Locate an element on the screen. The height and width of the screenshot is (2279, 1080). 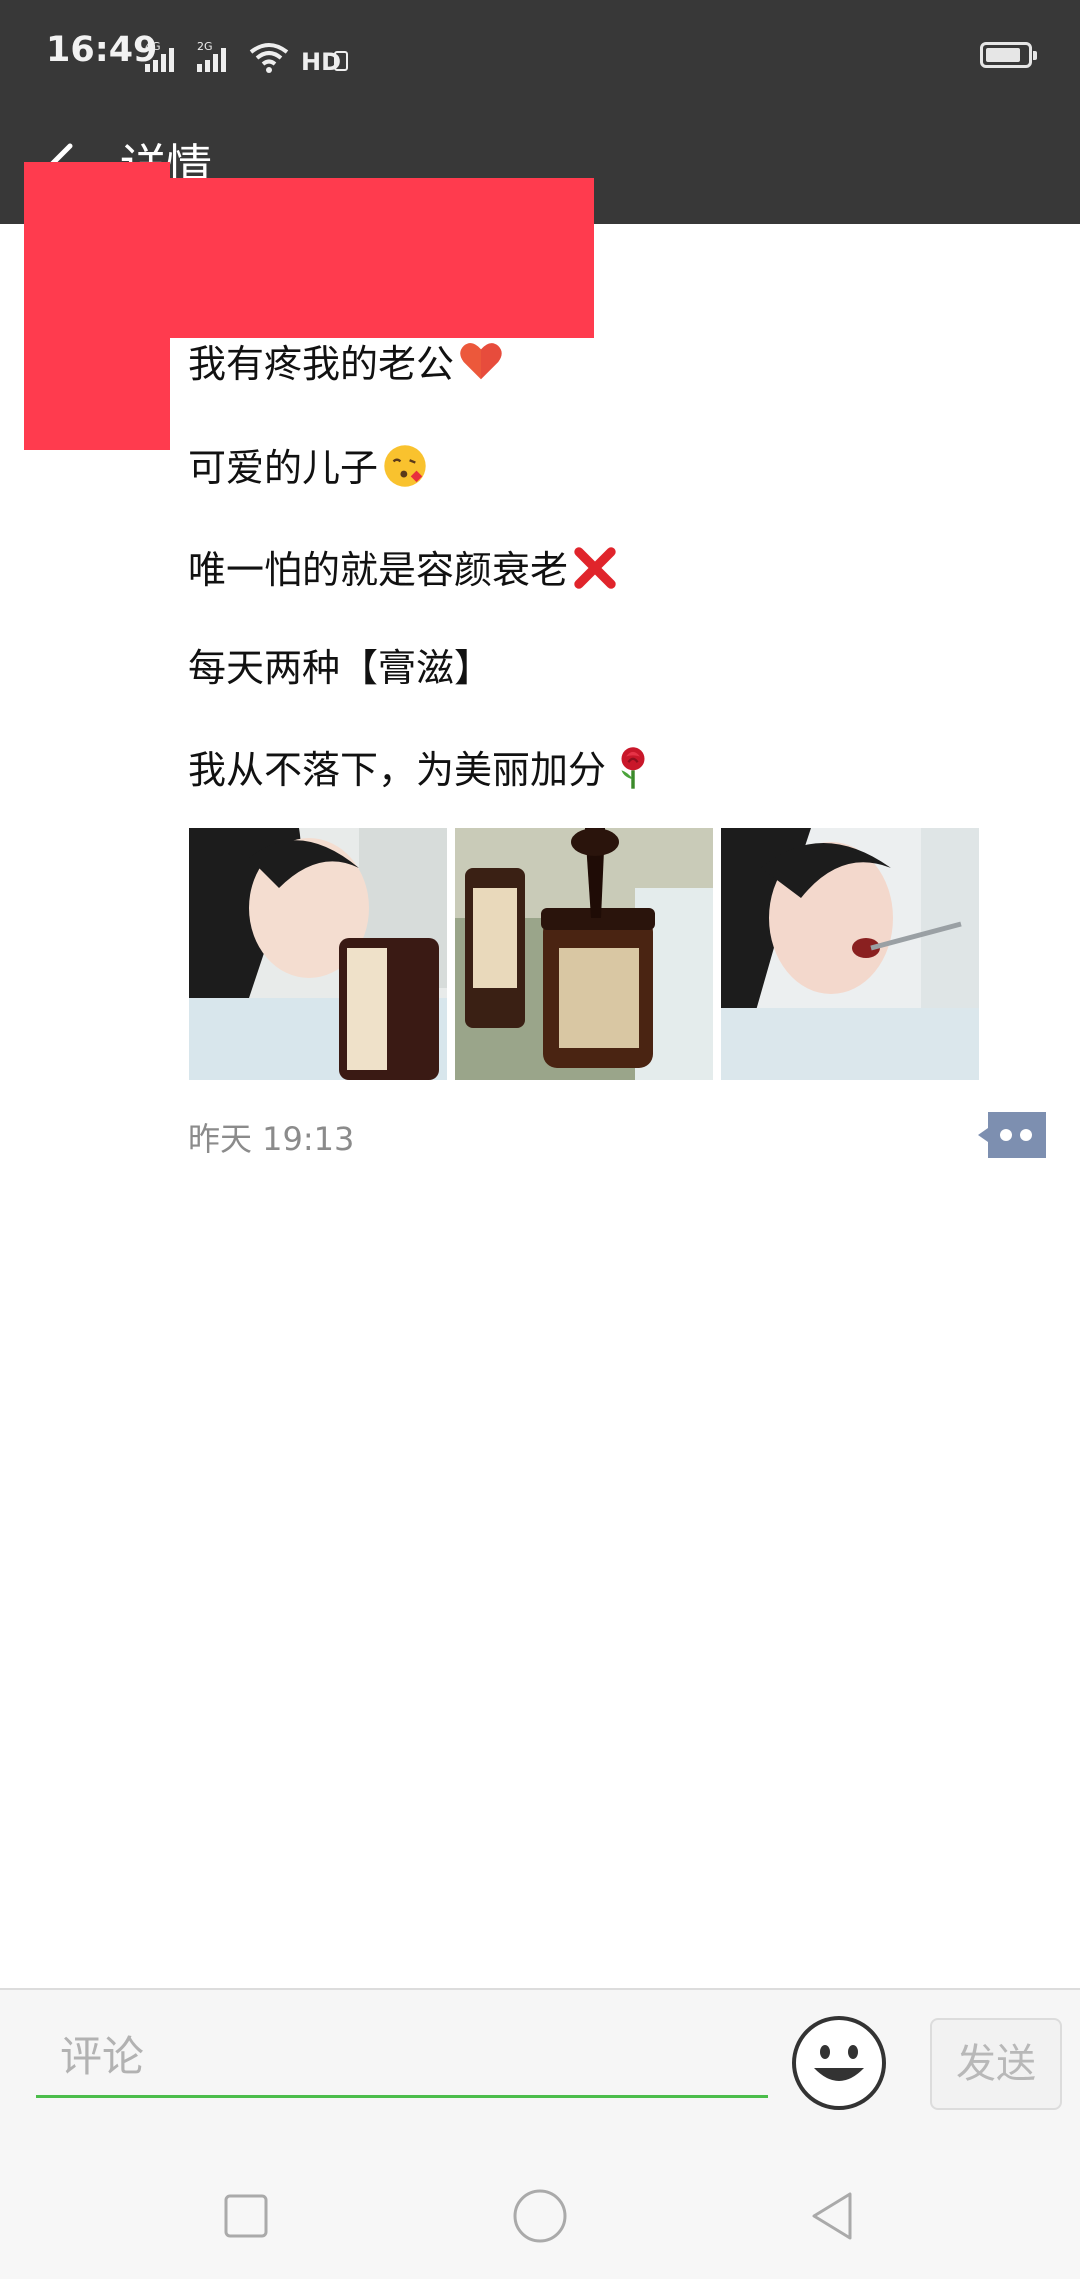
back-triangle-icon is located at coordinates (832, 2216).